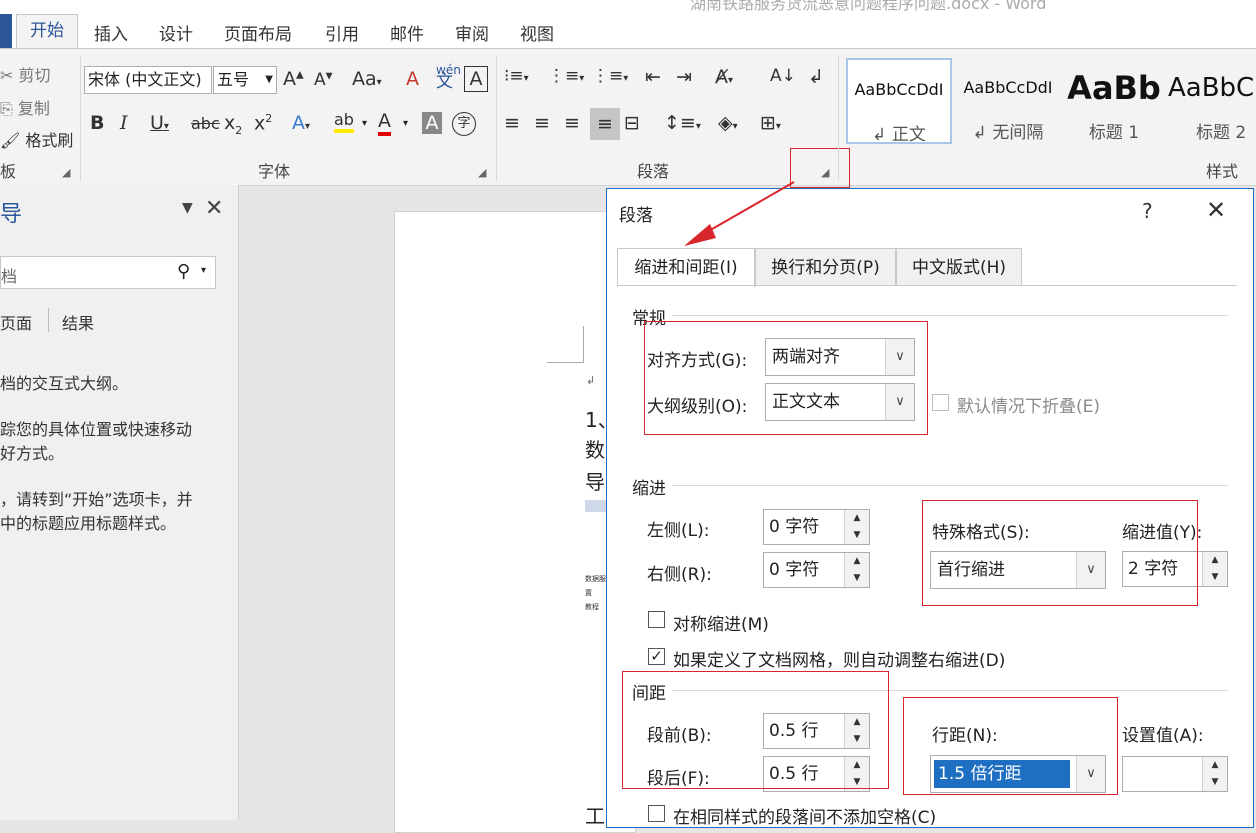  I want to click on shading-icon: ◈▾, so click(728, 123).